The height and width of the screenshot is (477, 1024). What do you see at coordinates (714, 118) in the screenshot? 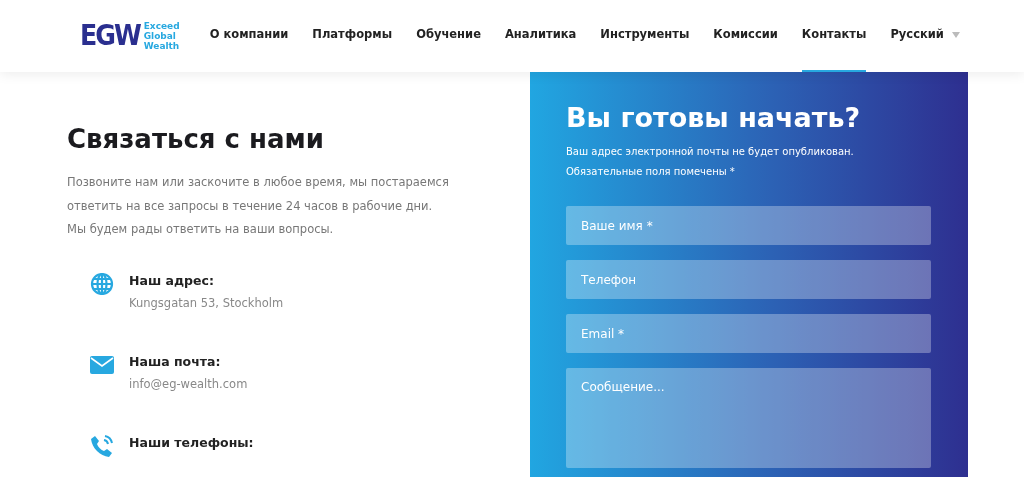
I see `form-title: Вы готовы начать?` at bounding box center [714, 118].